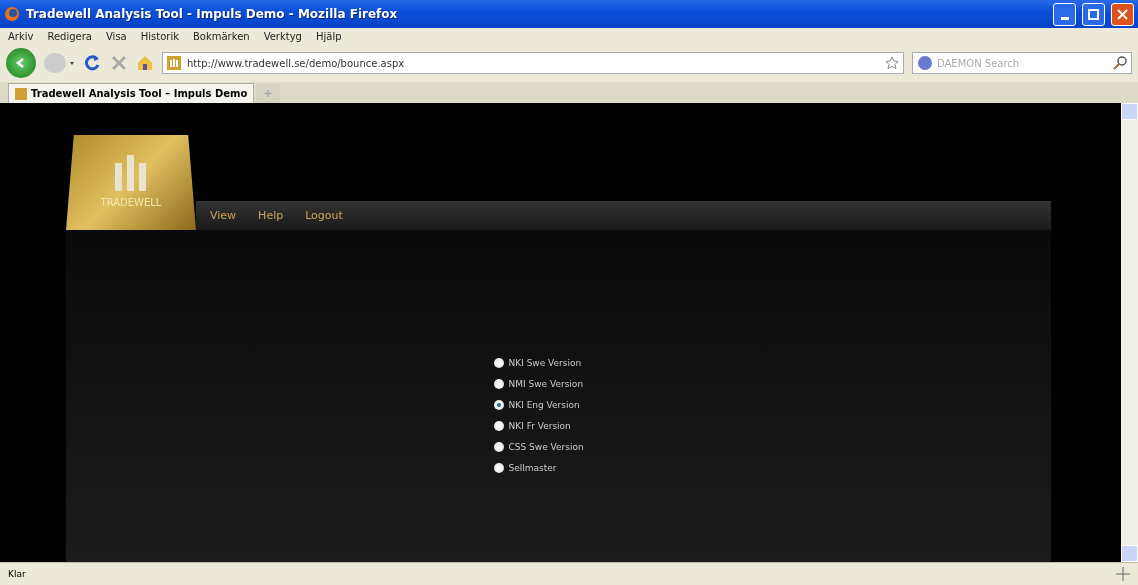 This screenshot has width=1138, height=585. Describe the element at coordinates (12, 14) in the screenshot. I see `firefox-icon` at that location.